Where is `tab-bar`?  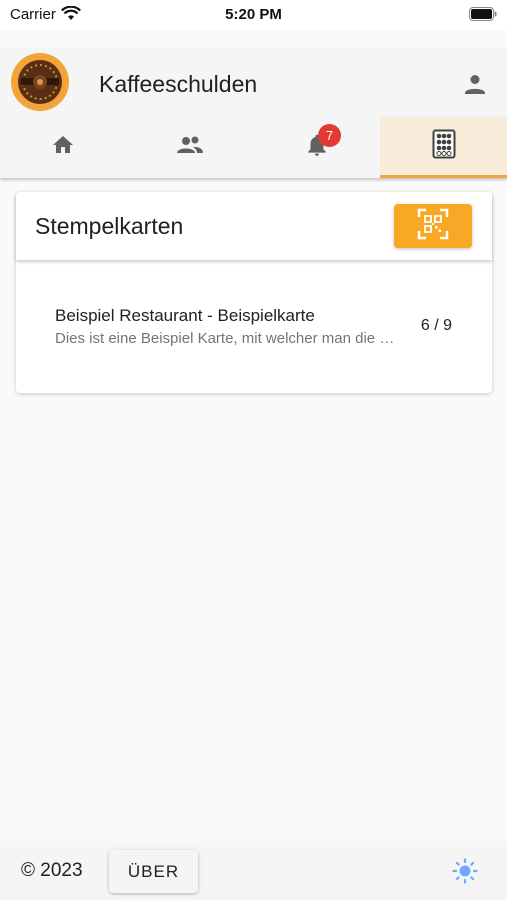 tab-bar is located at coordinates (253, 147).